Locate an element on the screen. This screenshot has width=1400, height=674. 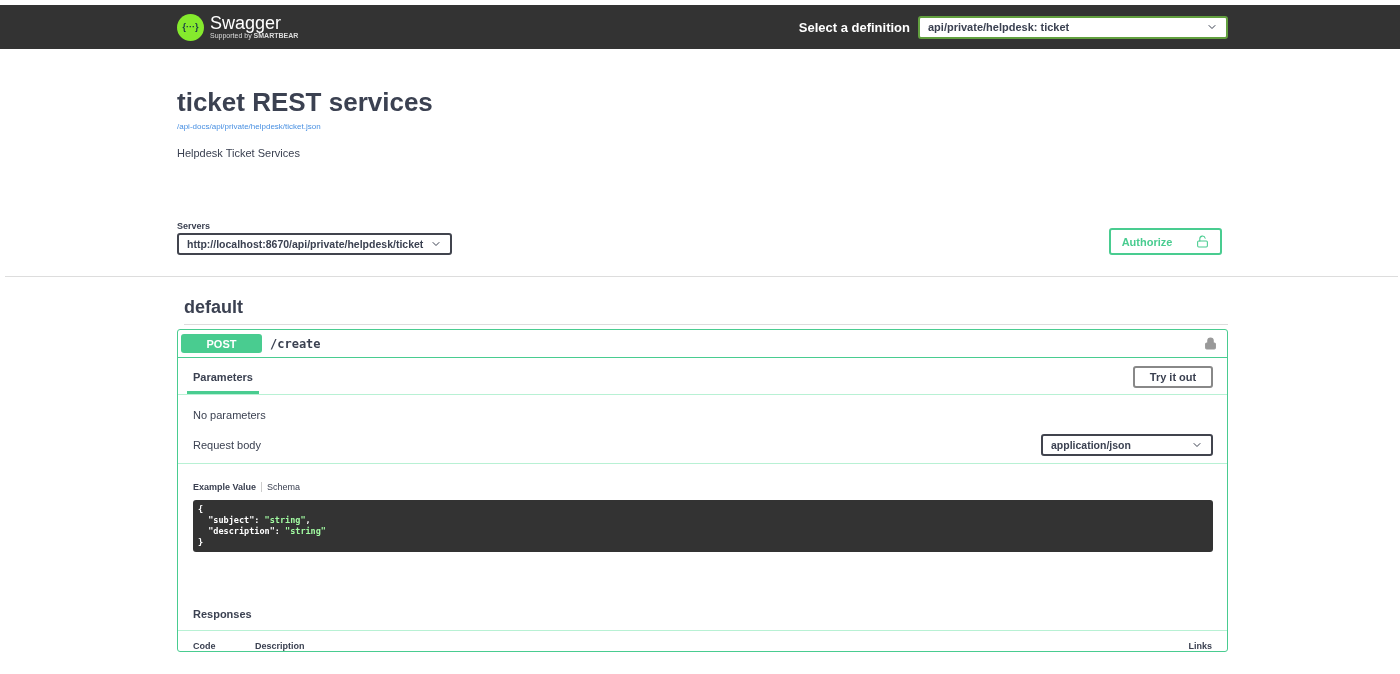
example-tab: Schema is located at coordinates (284, 487).